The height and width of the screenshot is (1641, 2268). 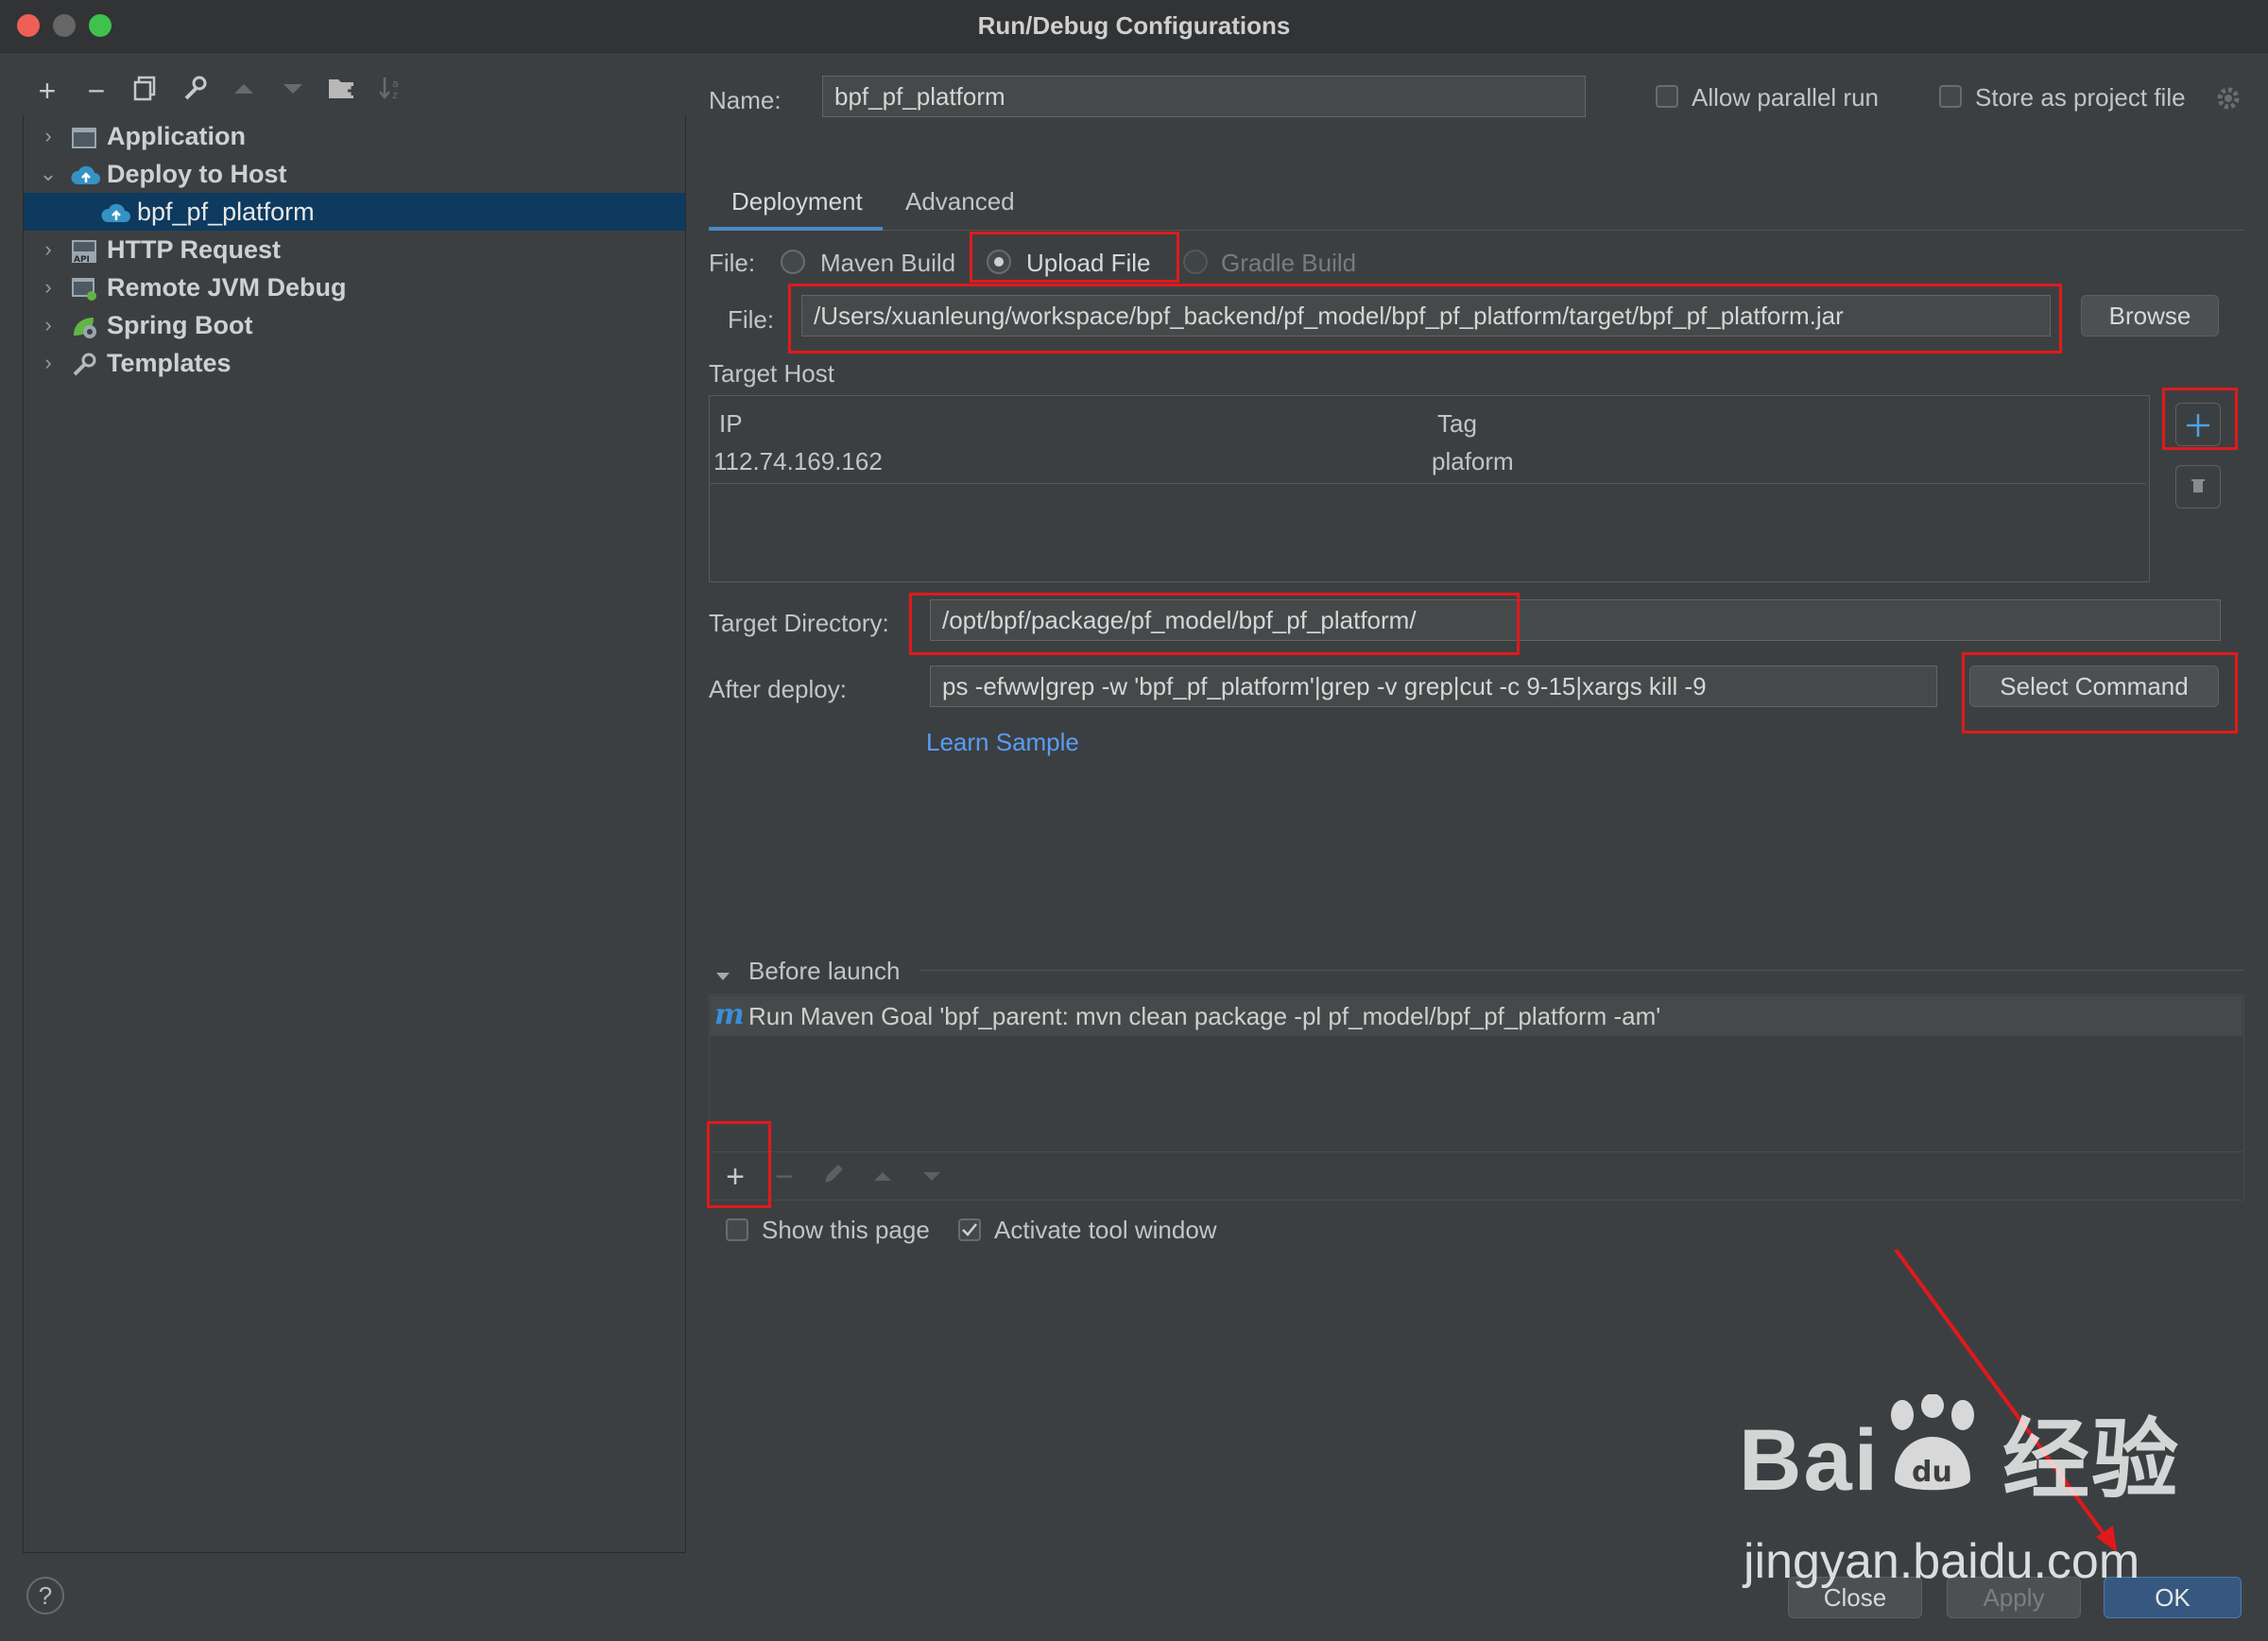 I want to click on title-bar: Run/Debug Configurations, so click(x=1134, y=26).